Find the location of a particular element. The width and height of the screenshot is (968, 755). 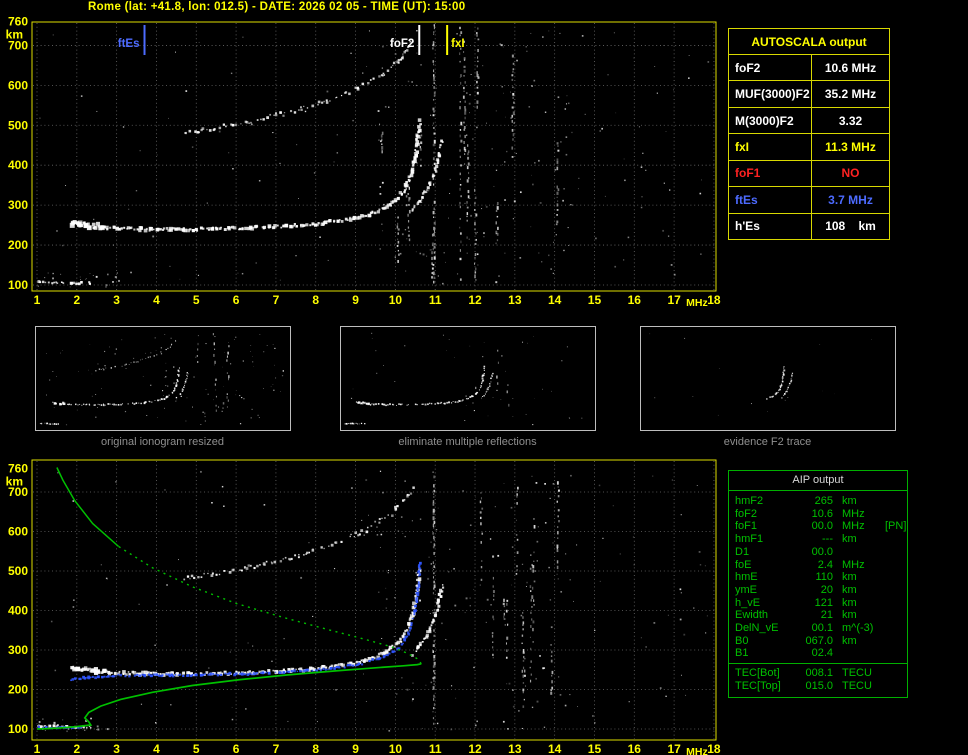

svg-text: 4 is located at coordinates (156, 300).